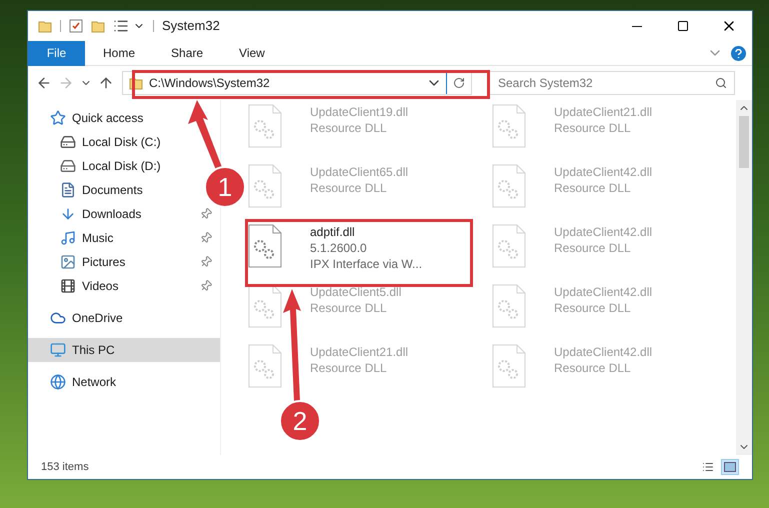 The width and height of the screenshot is (769, 508). What do you see at coordinates (68, 190) in the screenshot?
I see `document-icon` at bounding box center [68, 190].